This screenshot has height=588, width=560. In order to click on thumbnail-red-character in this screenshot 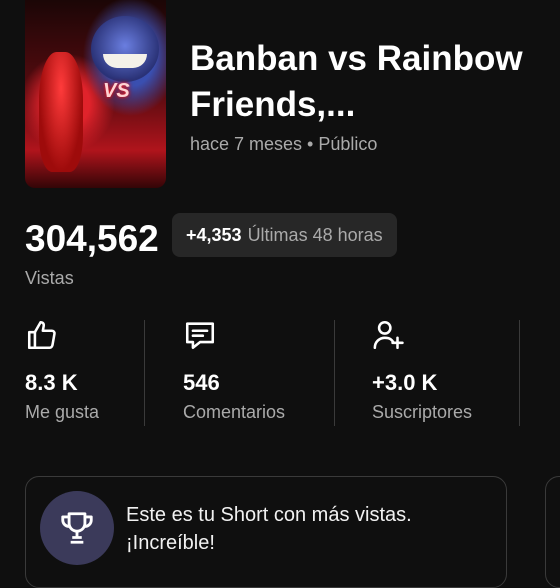, I will do `click(61, 112)`.